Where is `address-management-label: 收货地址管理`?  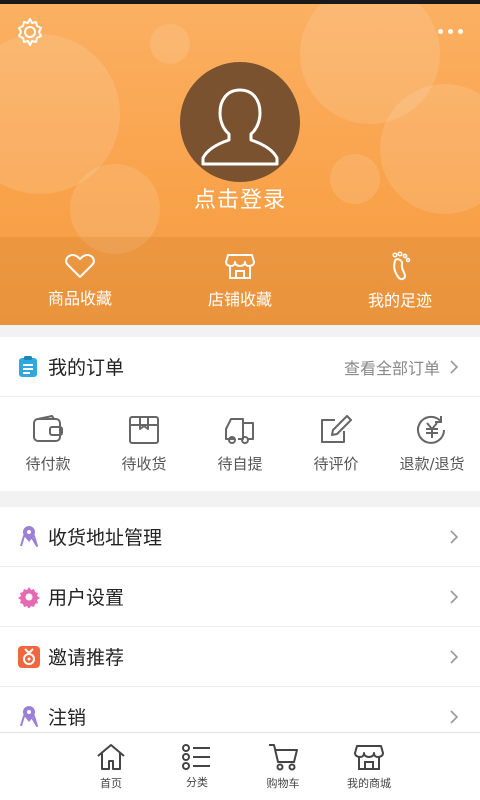 address-management-label: 收货地址管理 is located at coordinates (105, 538).